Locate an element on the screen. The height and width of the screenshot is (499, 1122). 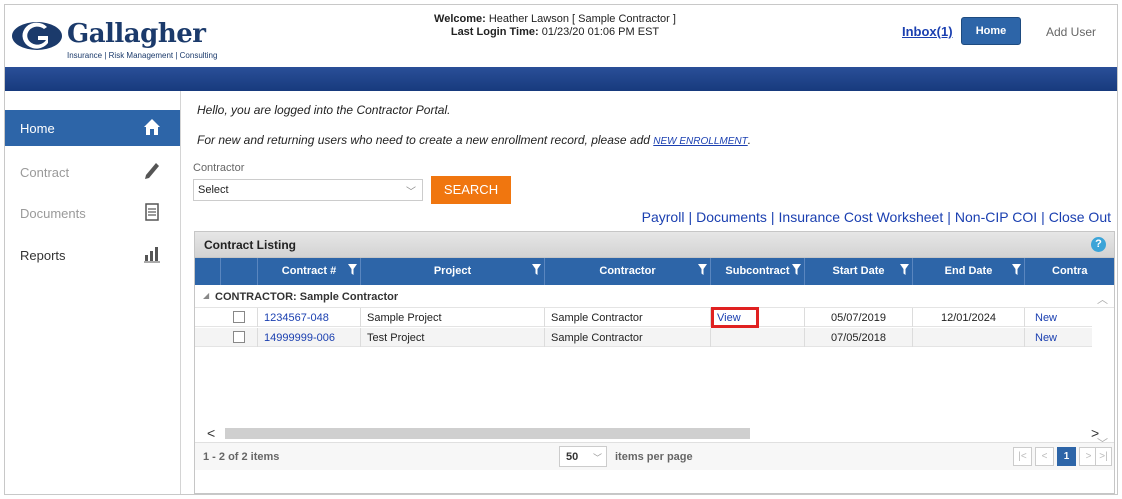
last-page-button: >| is located at coordinates (1103, 456).